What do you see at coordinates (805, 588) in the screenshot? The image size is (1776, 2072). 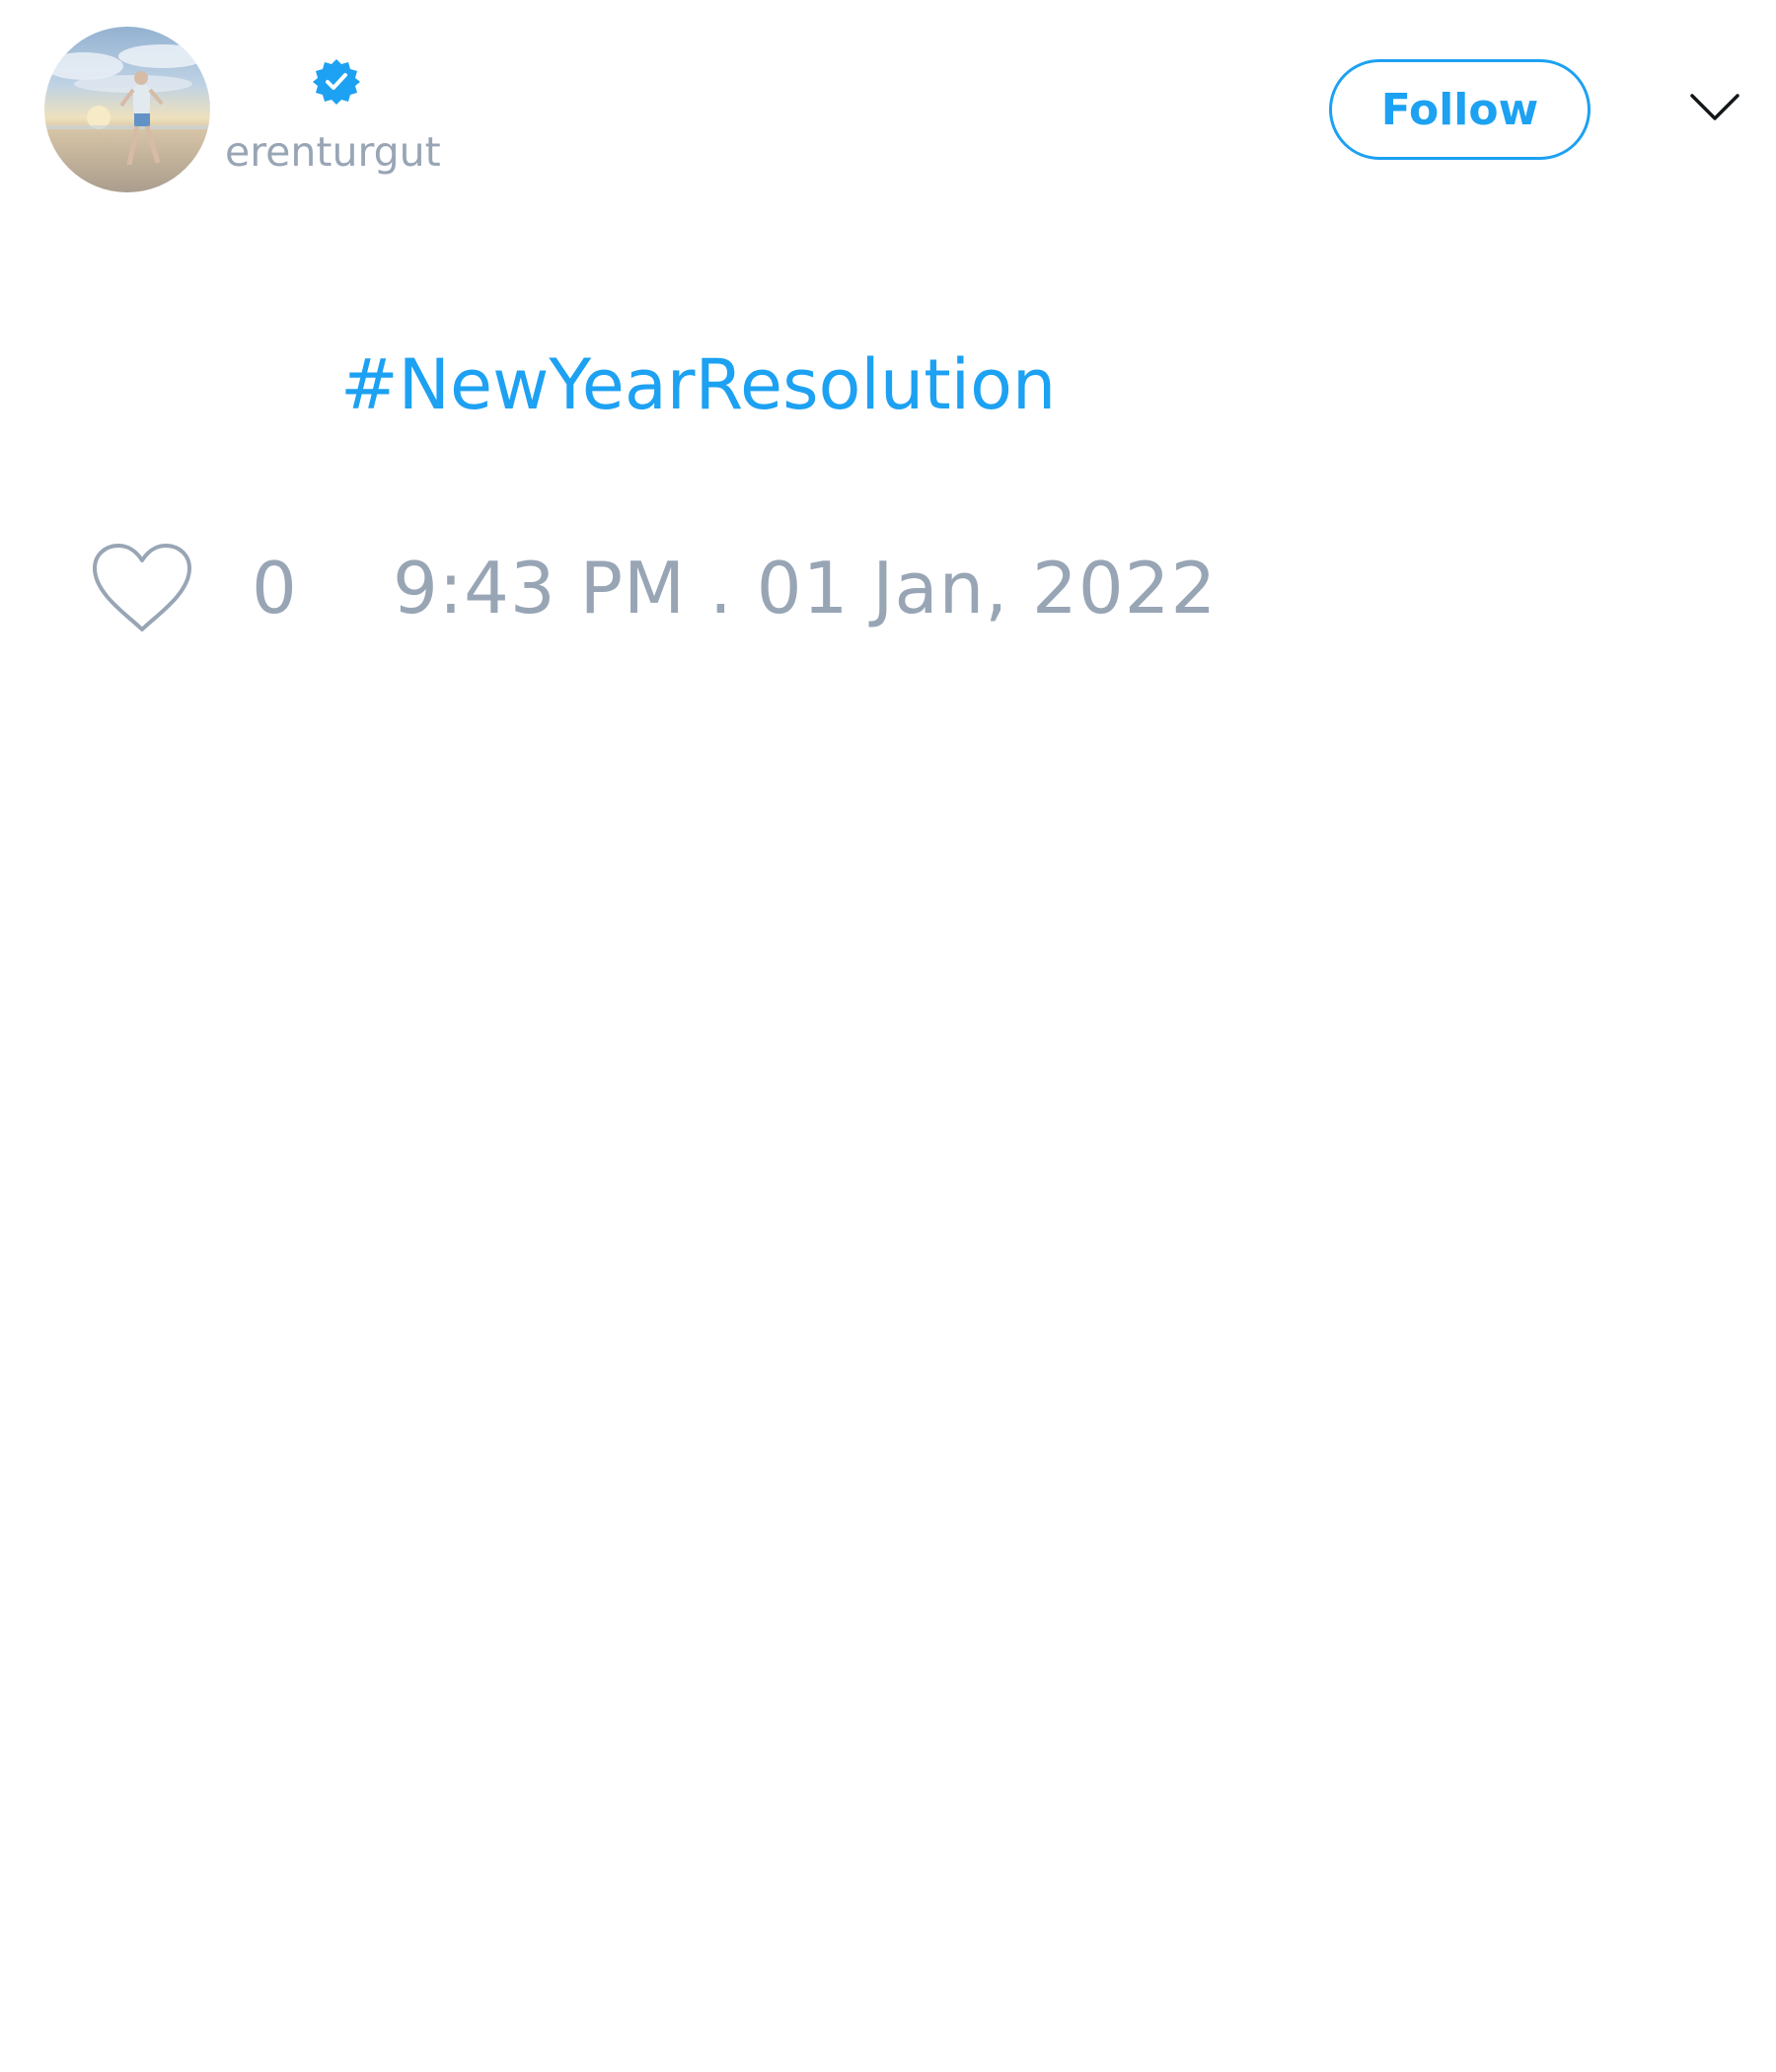 I see `timestamp: 9:43 PM . 01 Jan, 2022` at bounding box center [805, 588].